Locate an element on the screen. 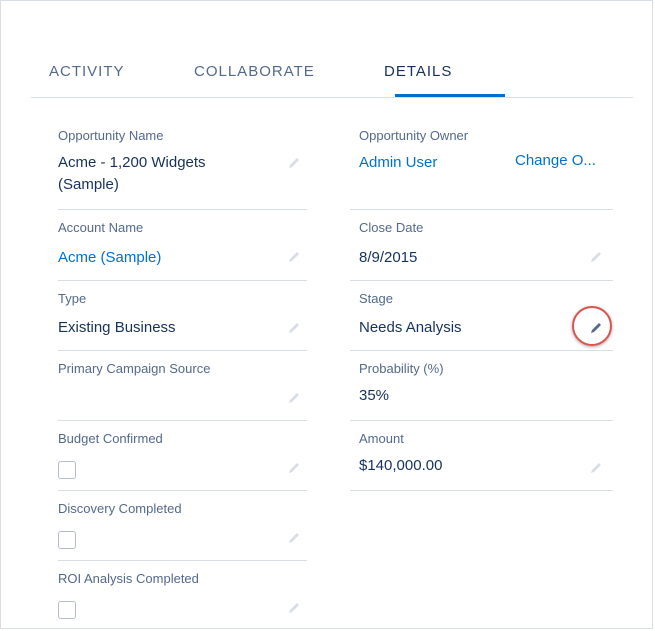 The height and width of the screenshot is (631, 655). account-link: Acme (Sample) is located at coordinates (109, 258).